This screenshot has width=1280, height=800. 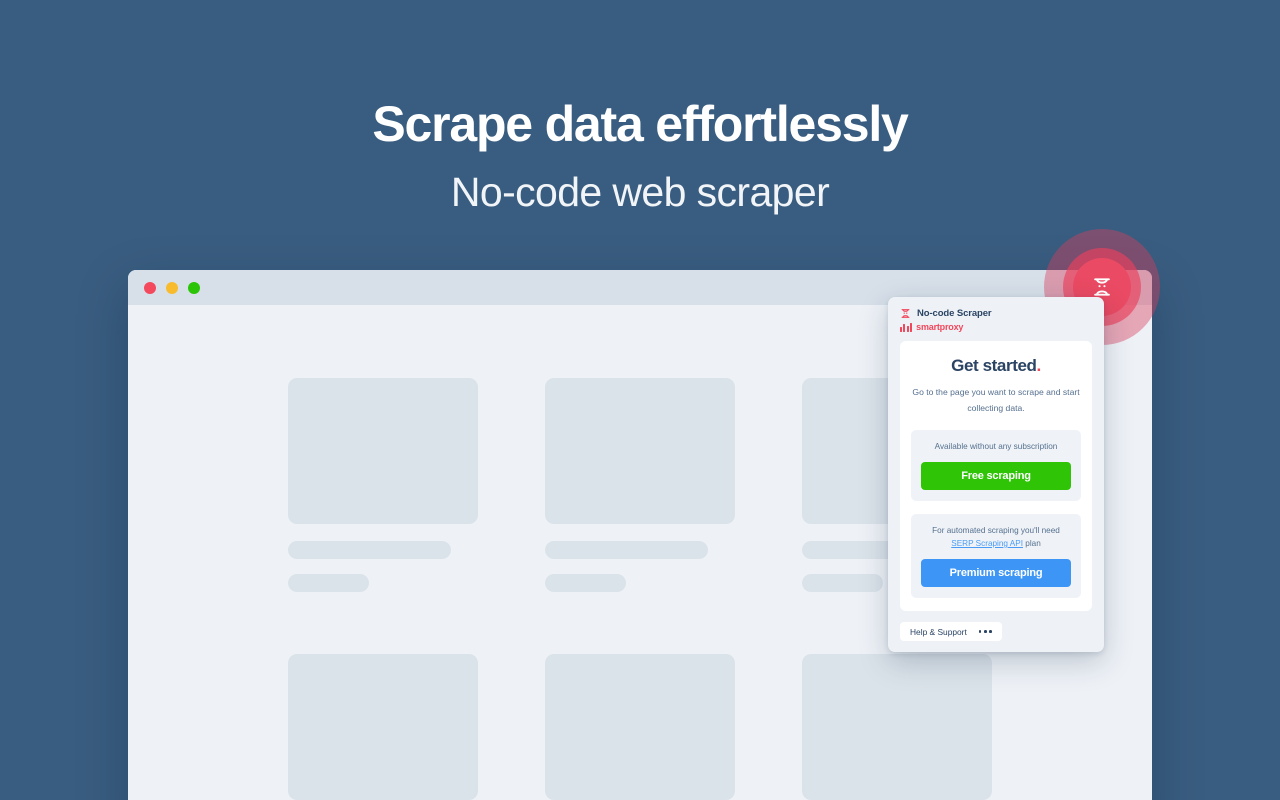 What do you see at coordinates (194, 287) in the screenshot?
I see `window-maximize-button` at bounding box center [194, 287].